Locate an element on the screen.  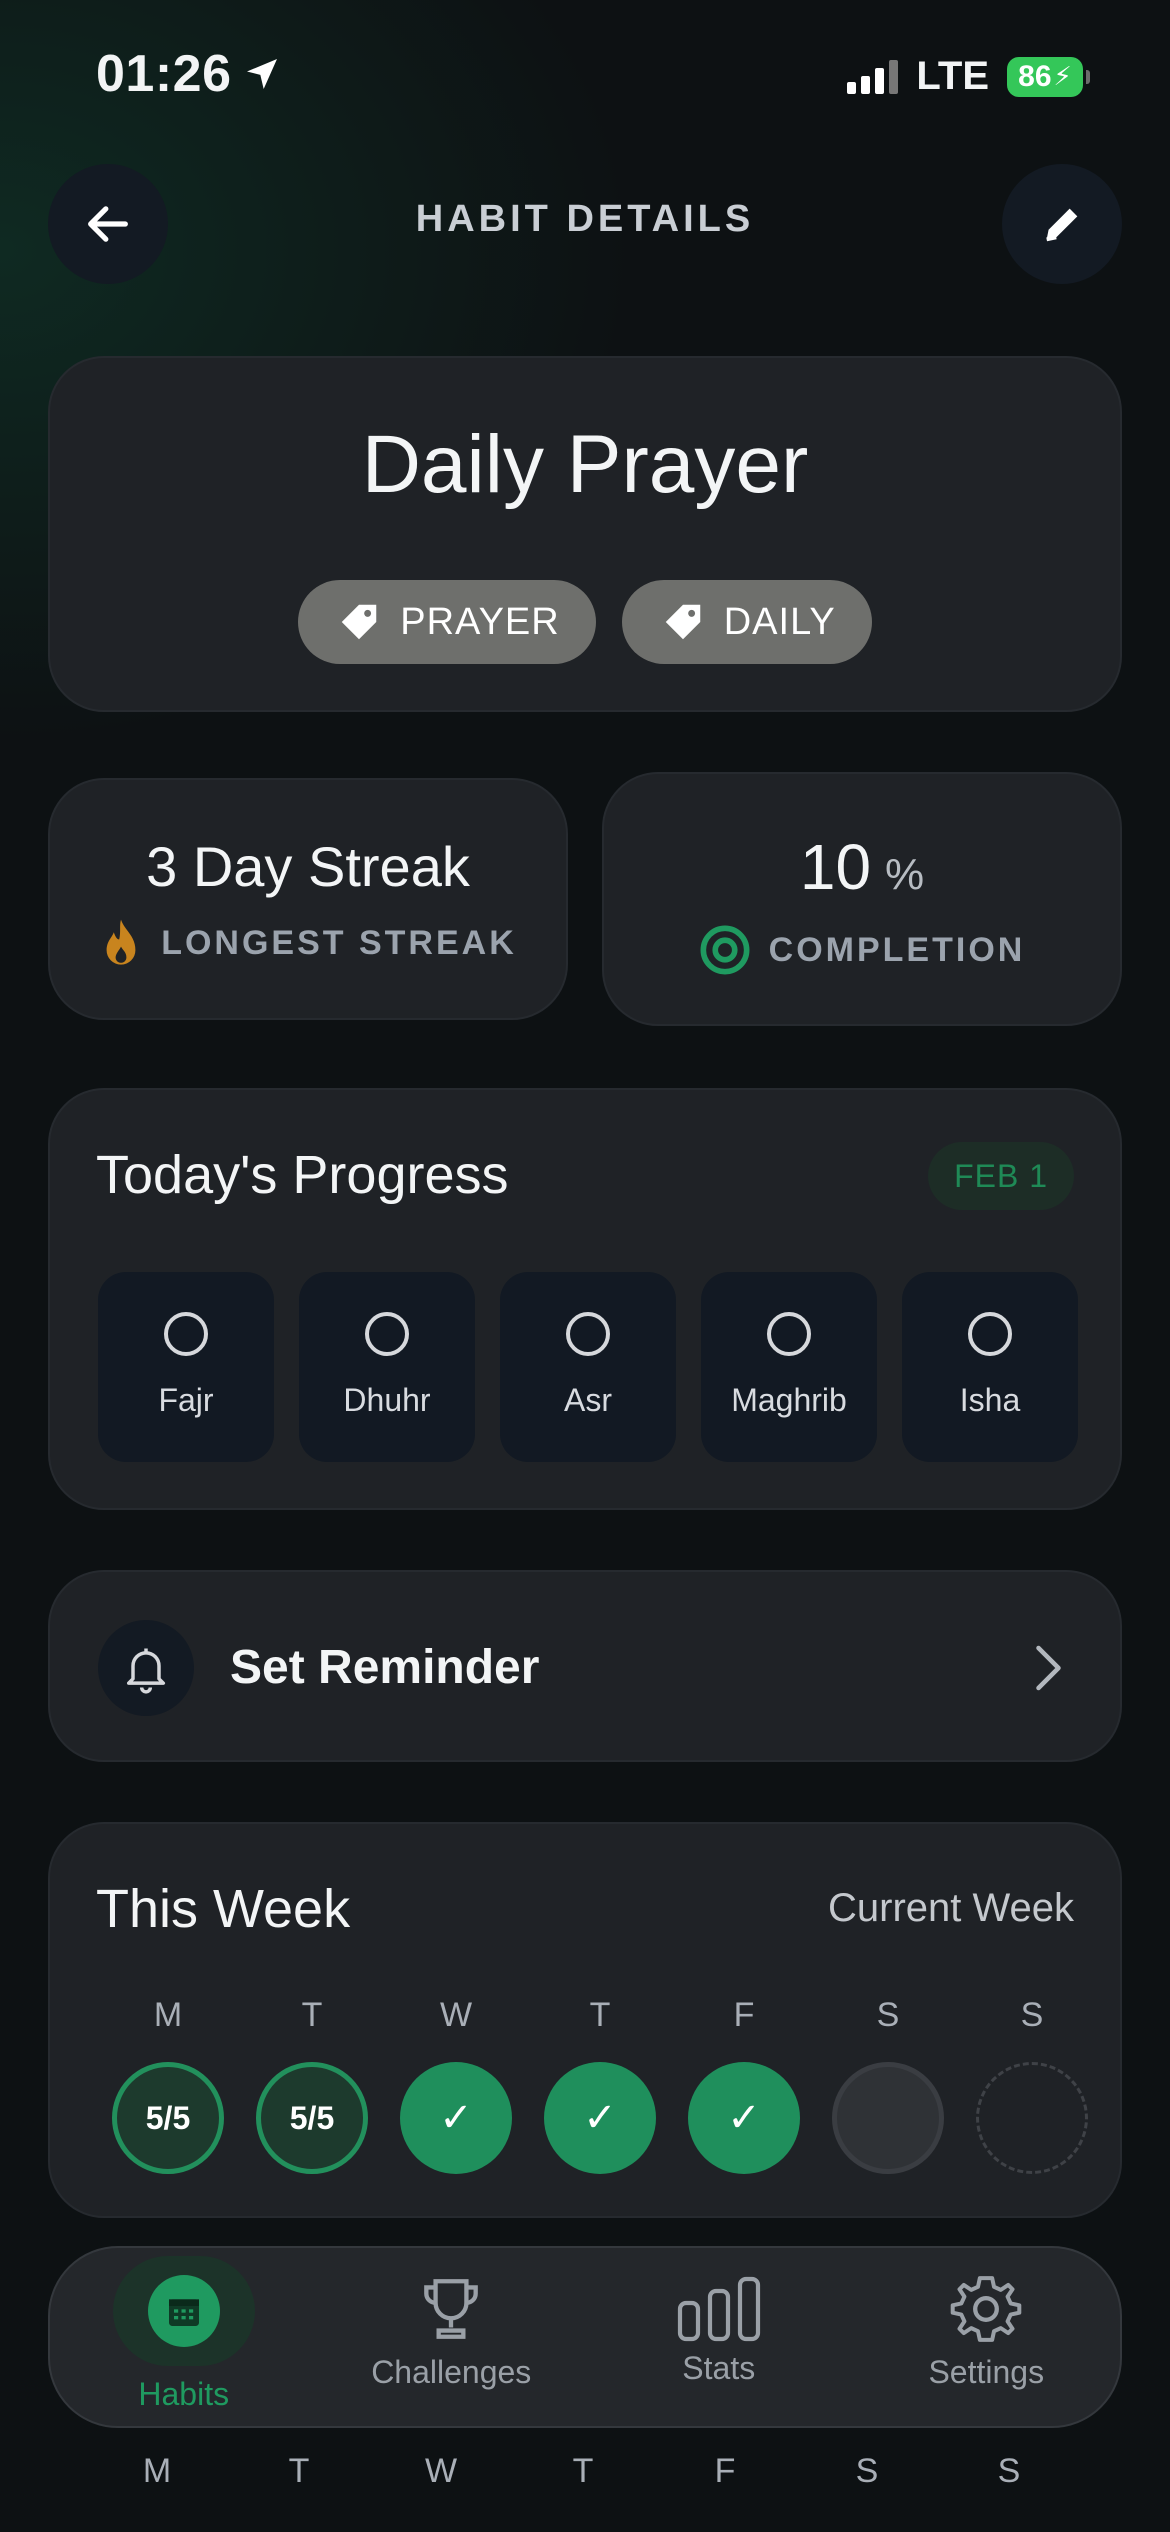
tab-stats: Stats is located at coordinates (719, 2337).